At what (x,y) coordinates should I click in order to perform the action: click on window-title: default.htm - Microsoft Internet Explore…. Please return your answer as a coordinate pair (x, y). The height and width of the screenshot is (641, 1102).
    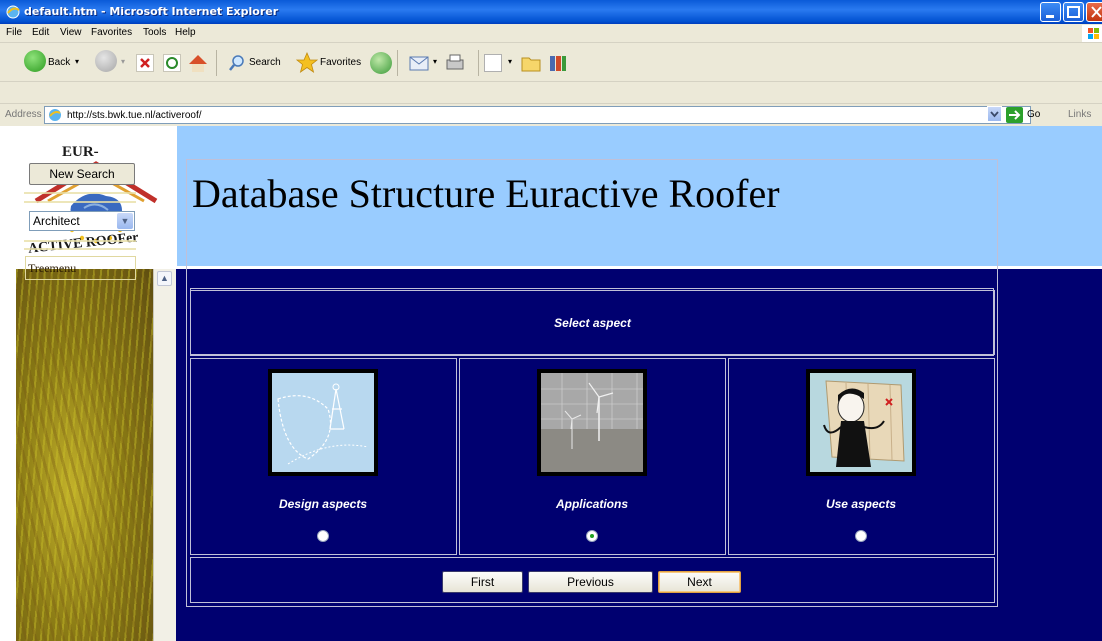
    Looking at the image, I should click on (151, 11).